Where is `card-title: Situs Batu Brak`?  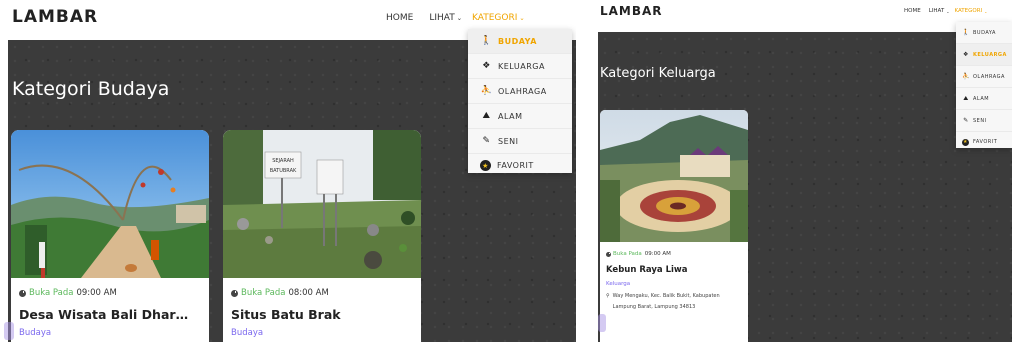
card-title: Situs Batu Brak is located at coordinates (322, 314).